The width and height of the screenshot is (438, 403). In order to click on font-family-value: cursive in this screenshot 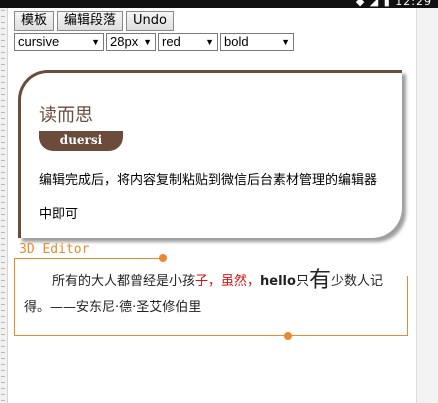, I will do `click(39, 41)`.